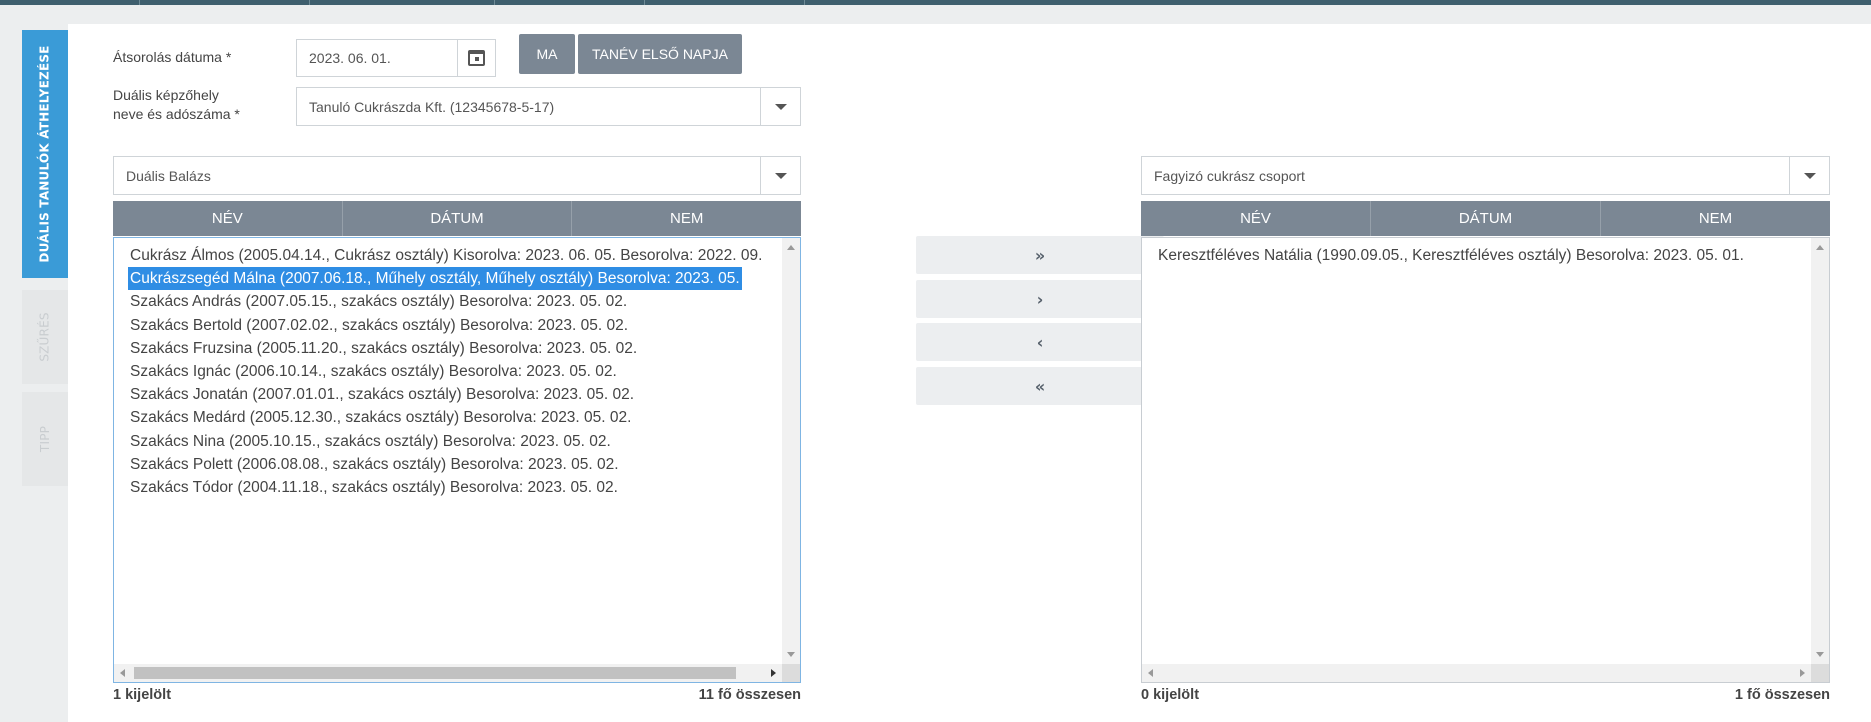 Image resolution: width=1871 pixels, height=722 pixels. Describe the element at coordinates (1229, 175) in the screenshot. I see `right-group-value: Fagyizó cukrász csoport` at that location.